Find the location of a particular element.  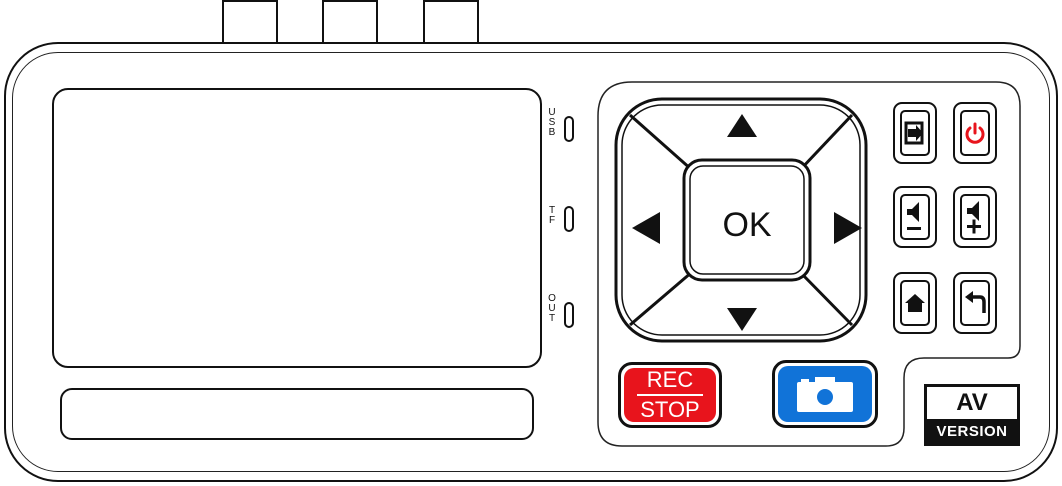

home-button is located at coordinates (915, 303).